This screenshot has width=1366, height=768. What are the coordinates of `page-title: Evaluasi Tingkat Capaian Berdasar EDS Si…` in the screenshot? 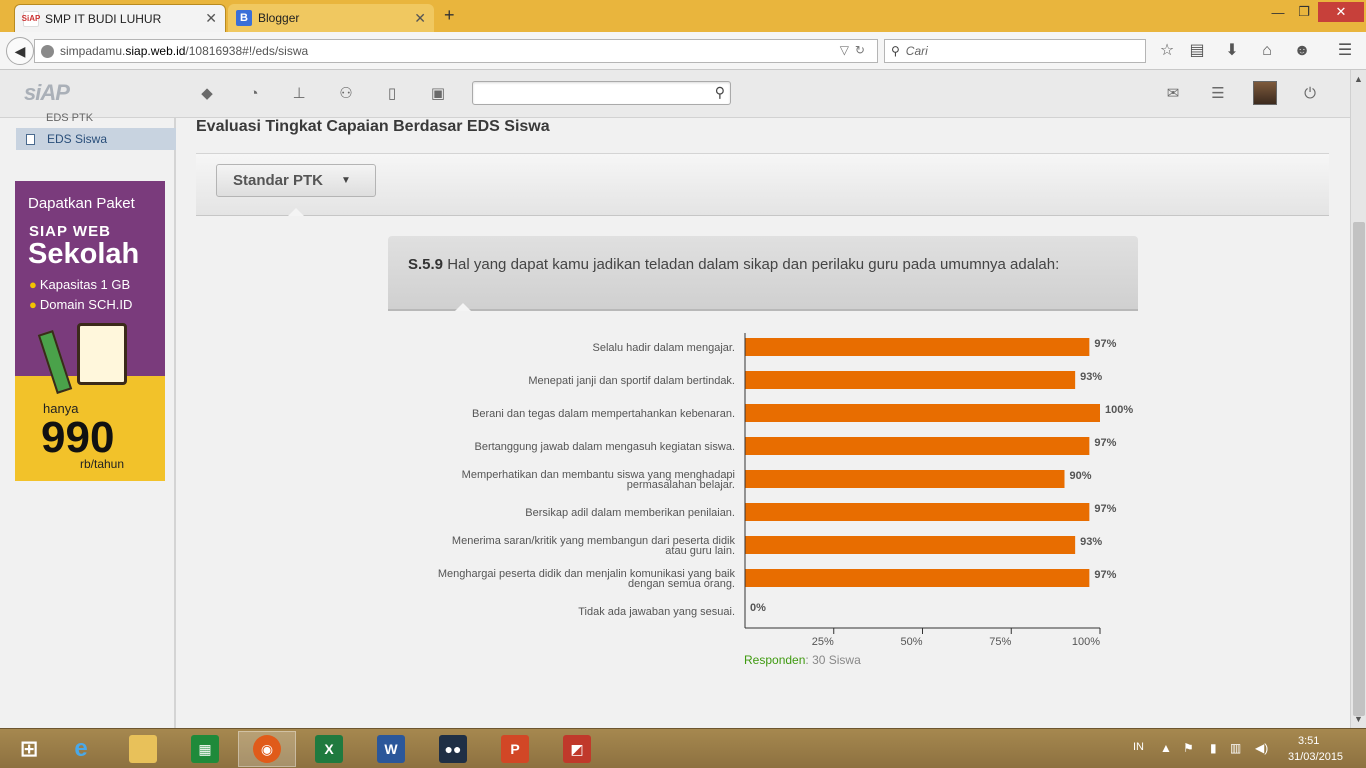 It's located at (373, 126).